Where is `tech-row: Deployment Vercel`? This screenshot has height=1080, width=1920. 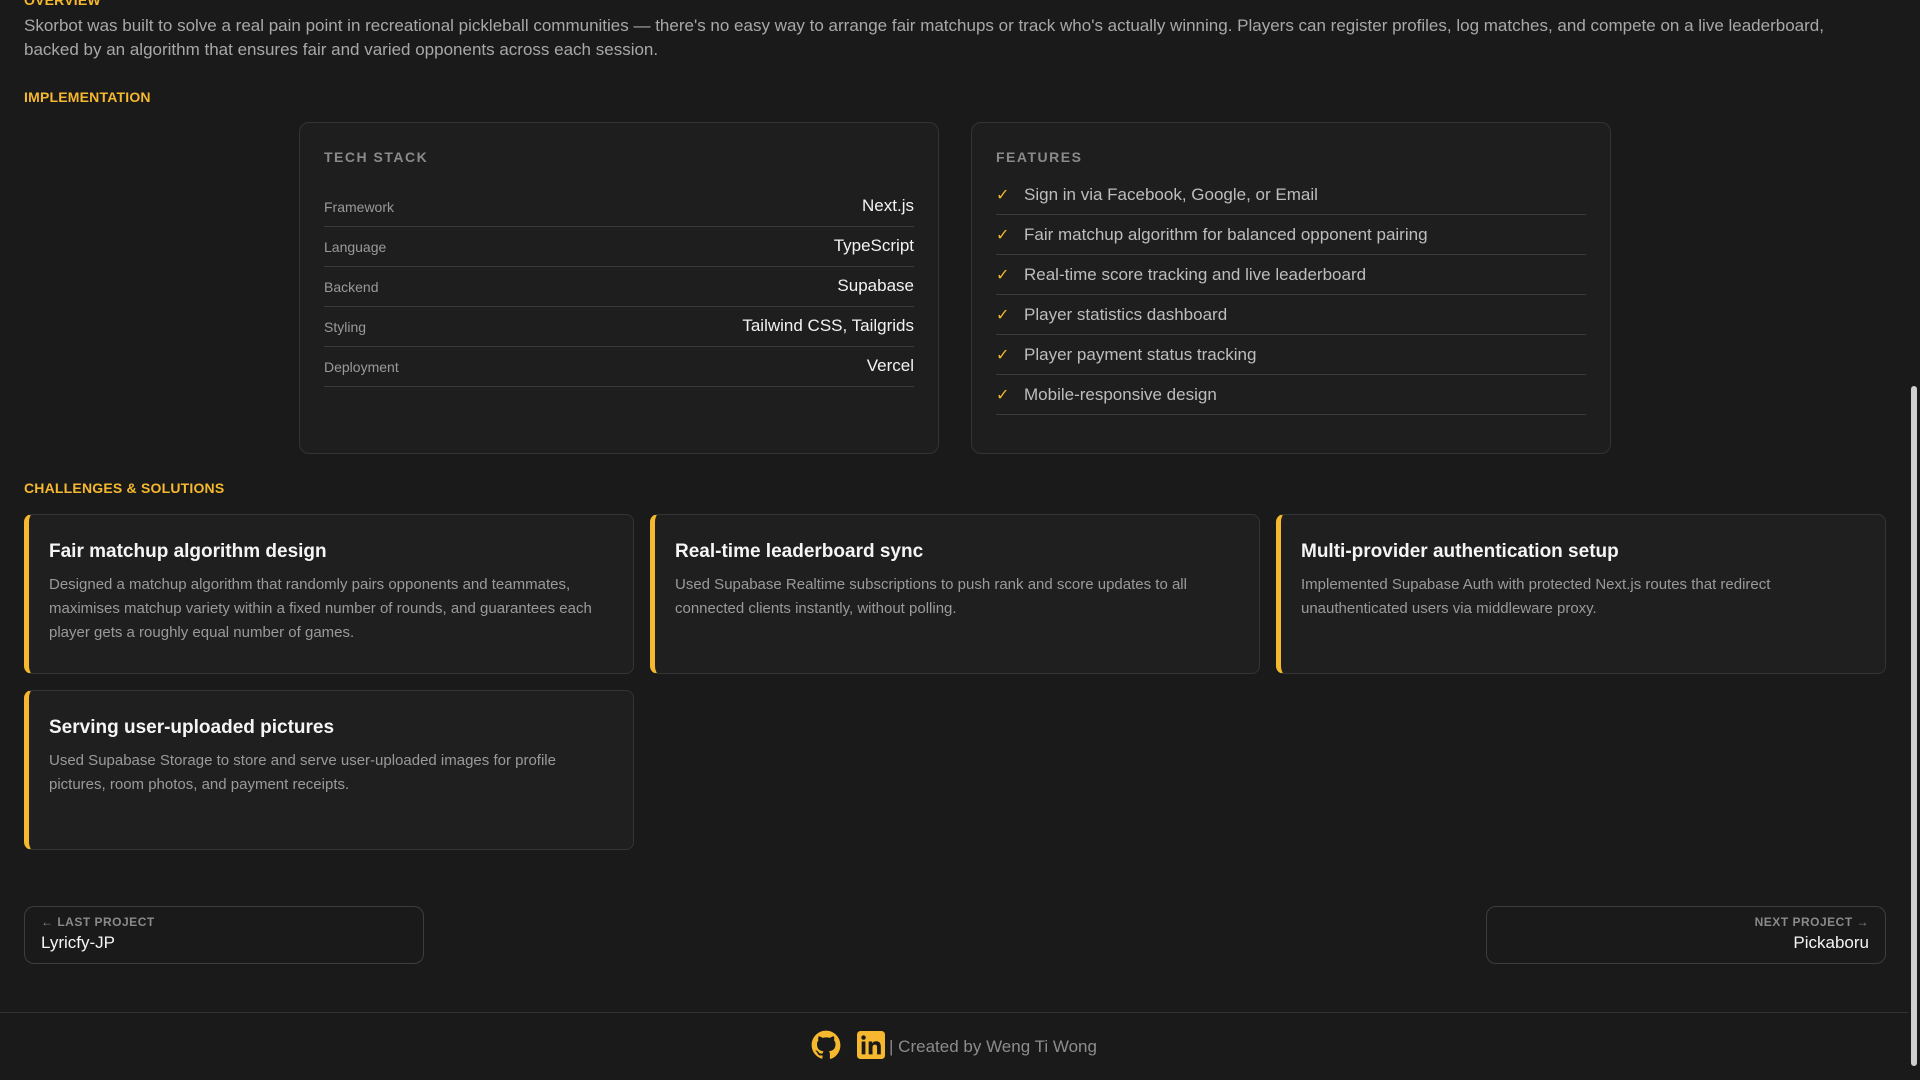 tech-row: Deployment Vercel is located at coordinates (619, 367).